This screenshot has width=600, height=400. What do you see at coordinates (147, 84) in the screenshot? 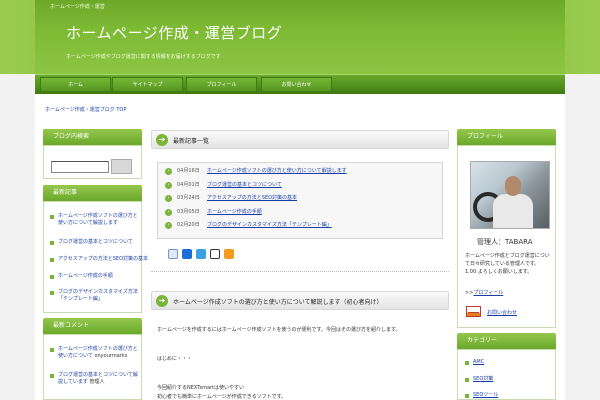
I see `nav-item-sitemap: サイトマップ` at bounding box center [147, 84].